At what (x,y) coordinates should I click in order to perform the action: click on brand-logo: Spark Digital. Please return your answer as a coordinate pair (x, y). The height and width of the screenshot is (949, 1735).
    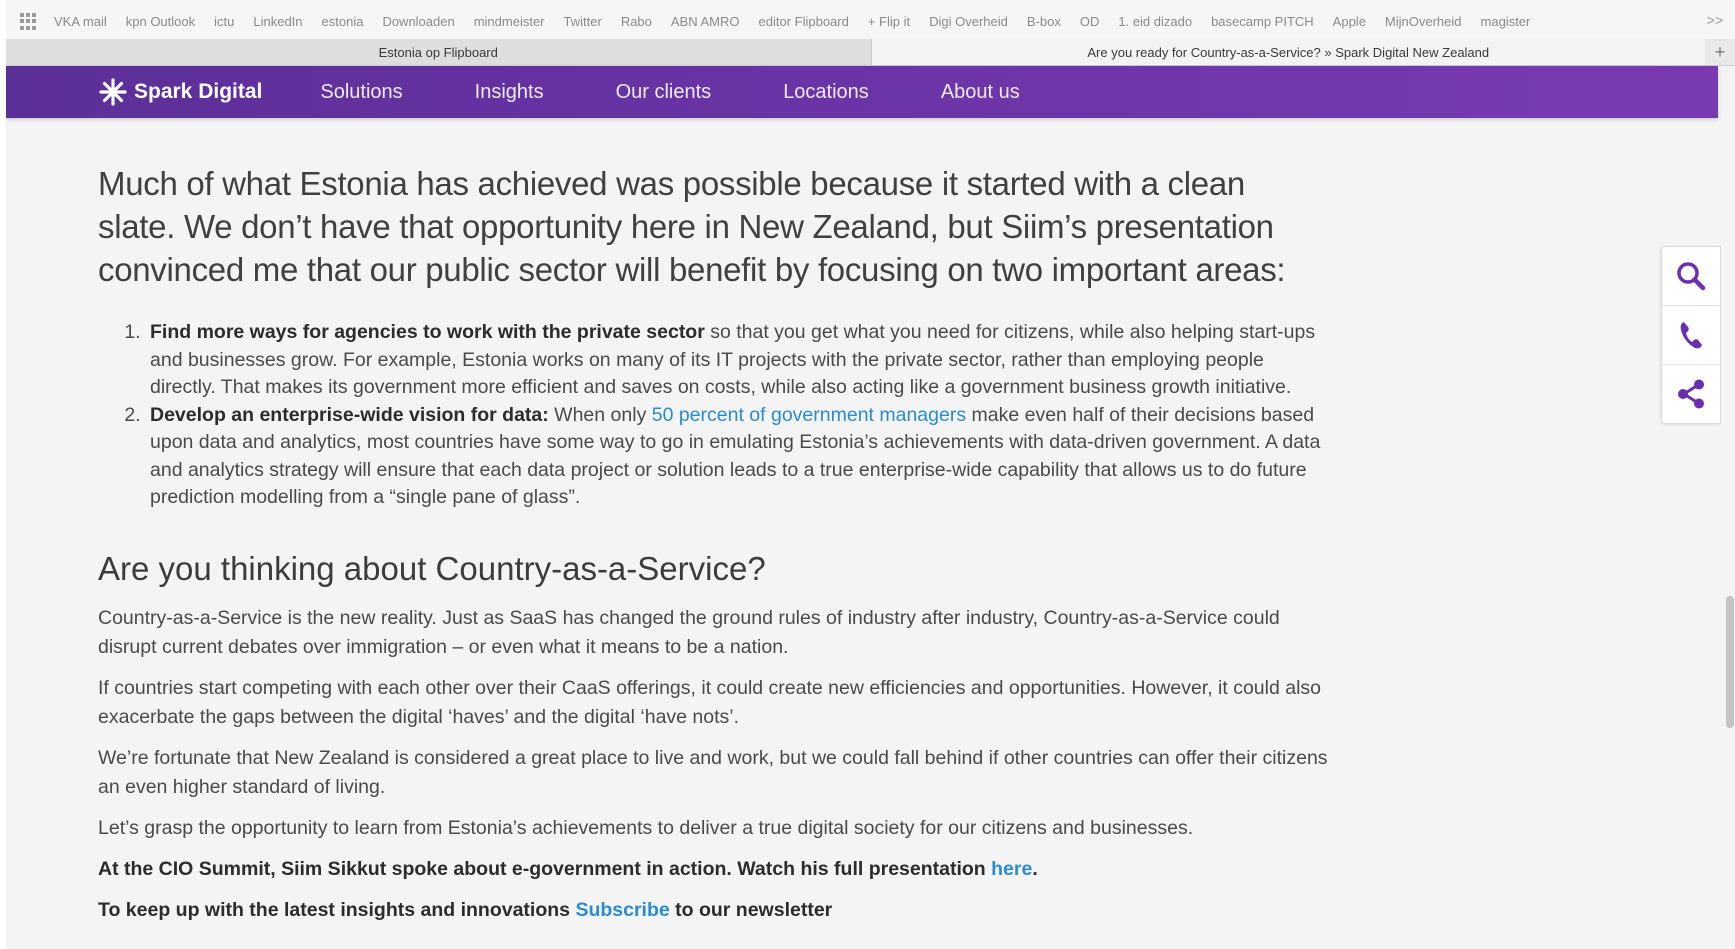
    Looking at the image, I should click on (180, 92).